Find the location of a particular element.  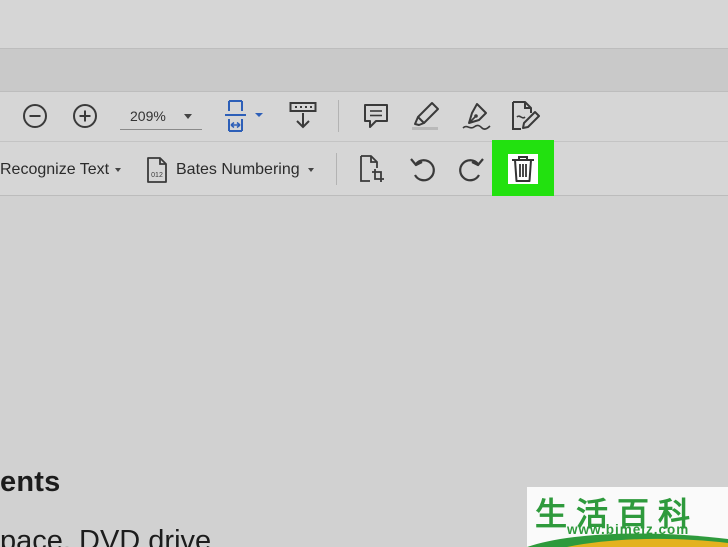

tab-strip is located at coordinates (364, 70).